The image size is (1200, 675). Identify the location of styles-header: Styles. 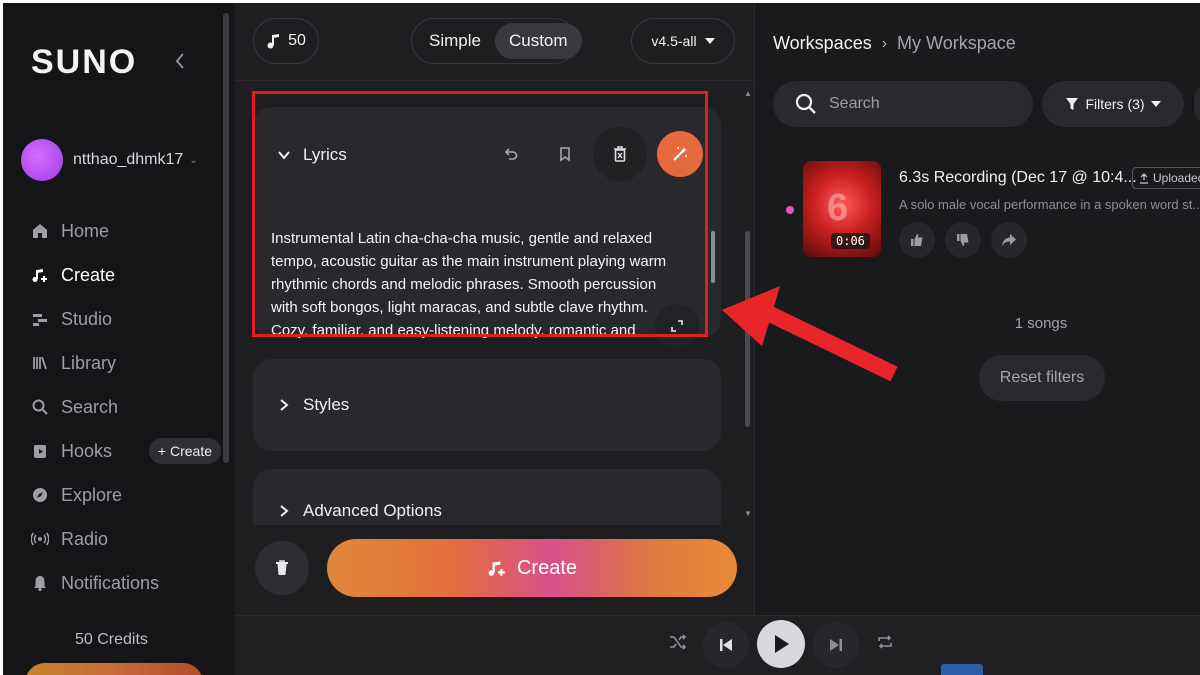
(313, 405).